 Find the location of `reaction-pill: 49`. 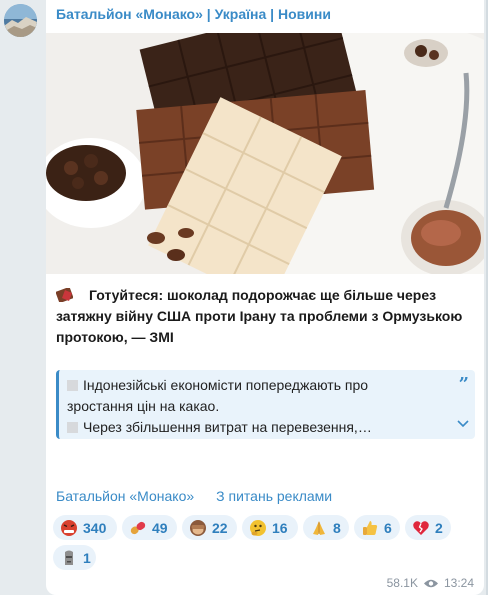

reaction-pill: 49 is located at coordinates (149, 527).